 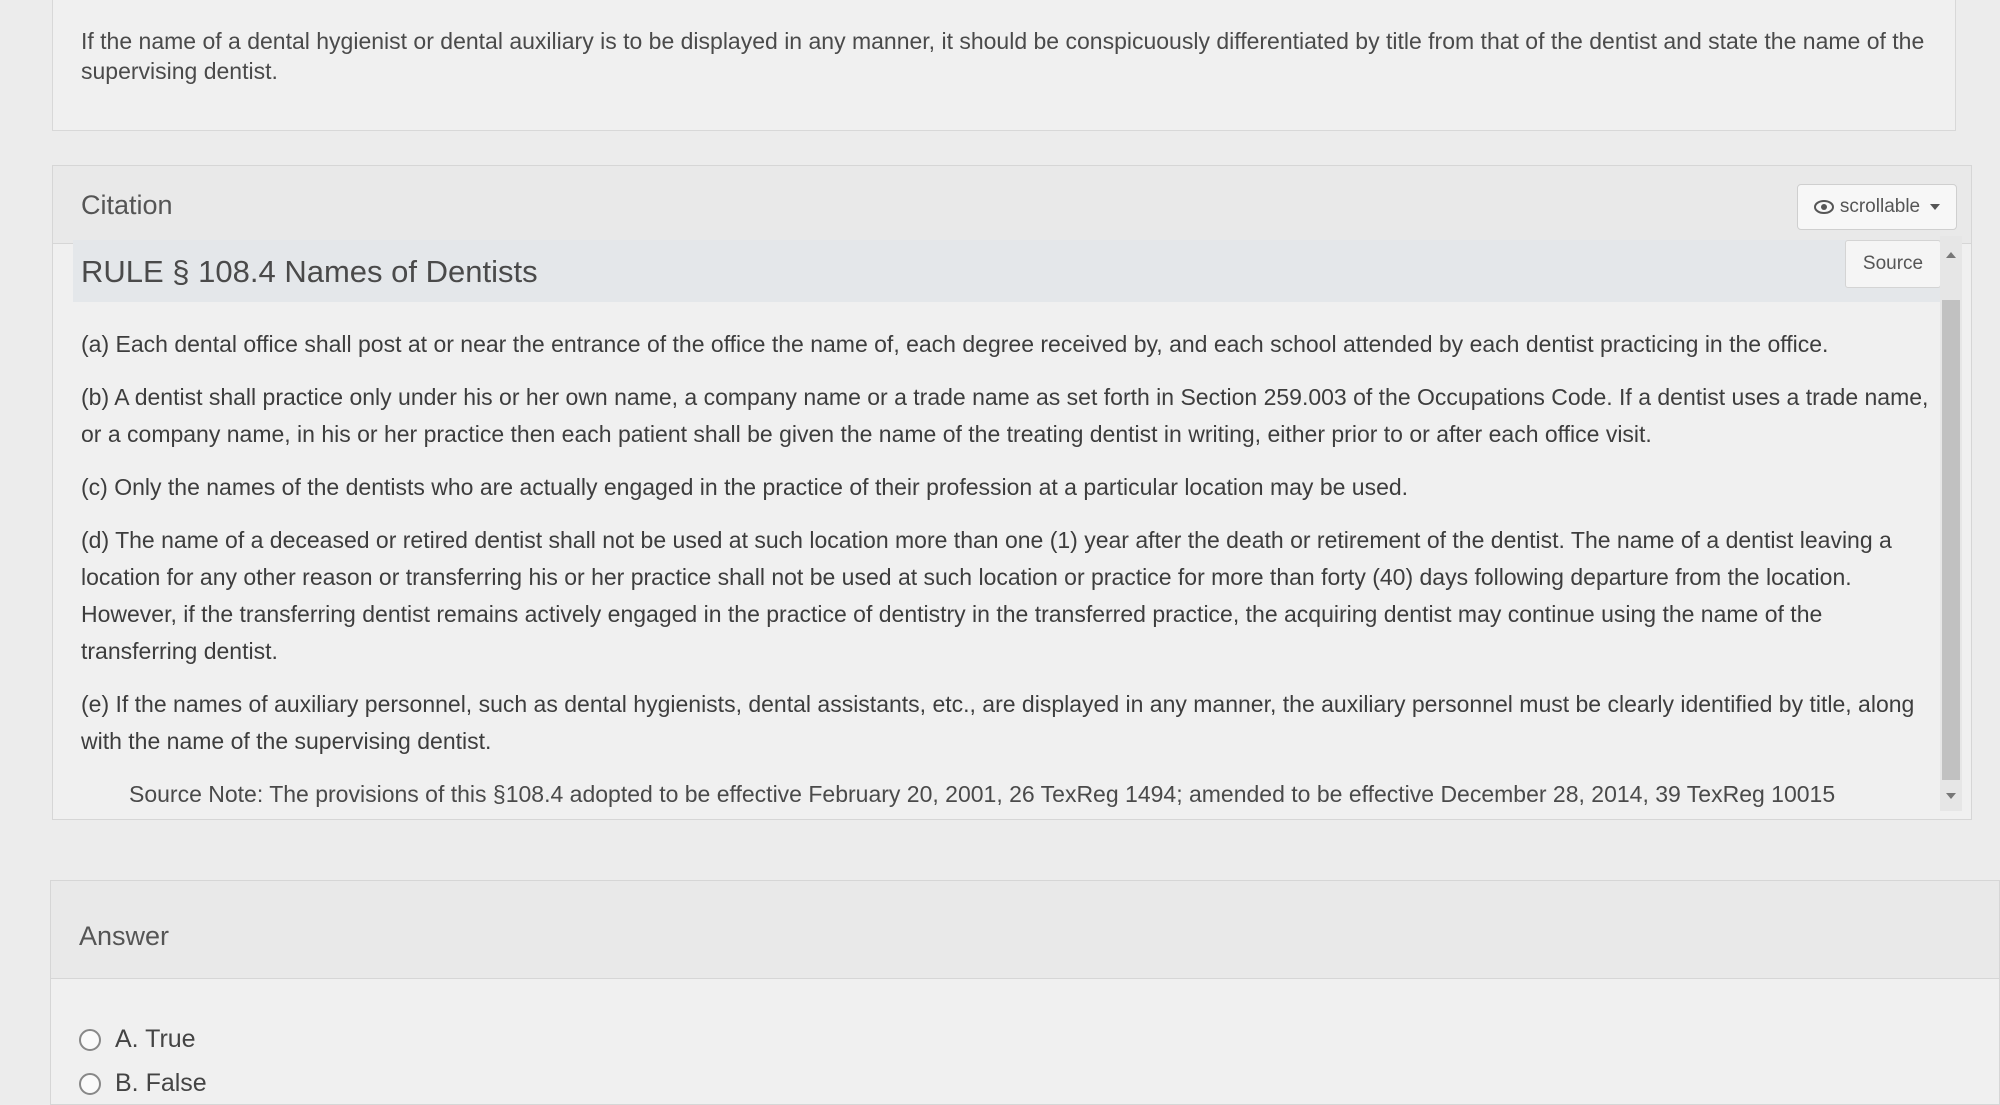 What do you see at coordinates (1951, 255) in the screenshot?
I see `scroll-up-arrow-icon` at bounding box center [1951, 255].